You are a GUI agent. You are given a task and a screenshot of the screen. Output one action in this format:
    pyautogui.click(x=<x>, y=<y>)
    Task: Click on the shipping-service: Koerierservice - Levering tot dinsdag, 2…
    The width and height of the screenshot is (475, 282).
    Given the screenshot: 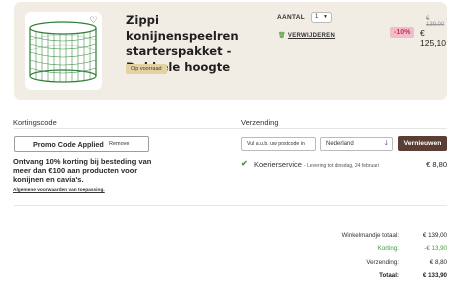 What is the action you would take?
    pyautogui.click(x=316, y=164)
    